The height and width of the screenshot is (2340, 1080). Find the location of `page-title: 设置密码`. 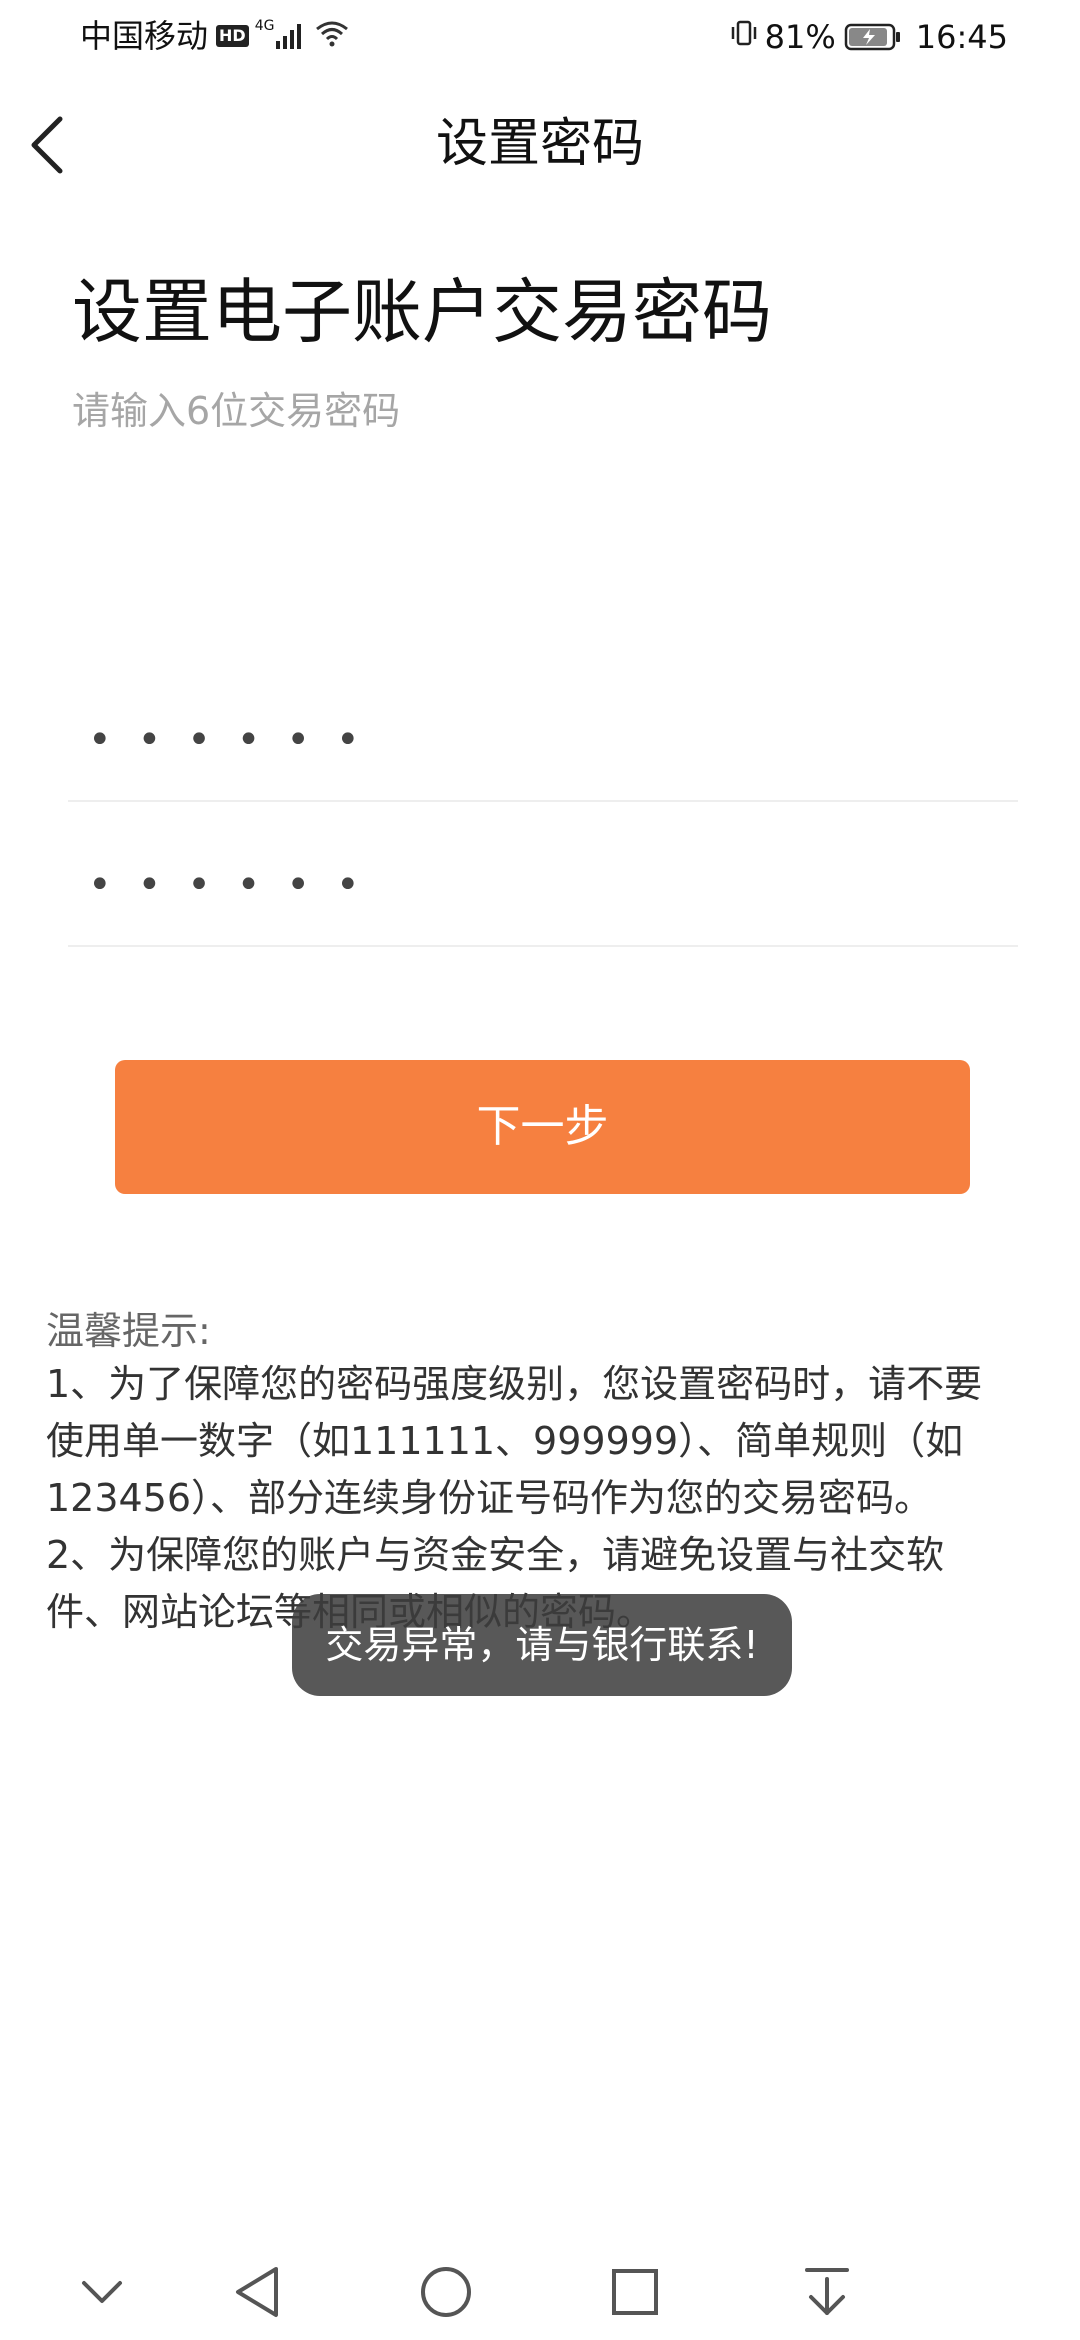

page-title: 设置密码 is located at coordinates (539, 144).